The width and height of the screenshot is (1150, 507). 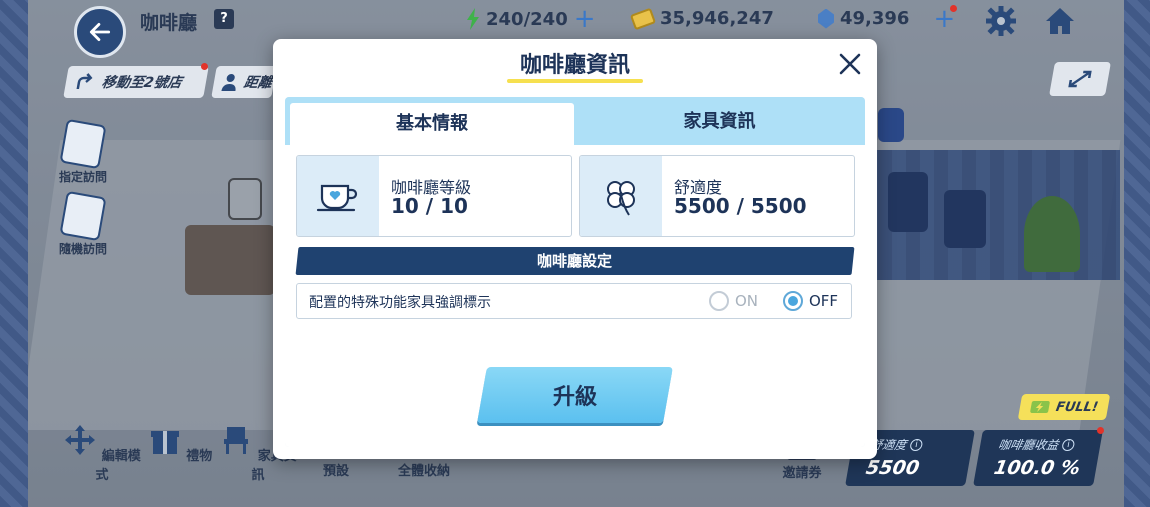 What do you see at coordinates (1040, 407) in the screenshot?
I see `ticket-lightning-icon` at bounding box center [1040, 407].